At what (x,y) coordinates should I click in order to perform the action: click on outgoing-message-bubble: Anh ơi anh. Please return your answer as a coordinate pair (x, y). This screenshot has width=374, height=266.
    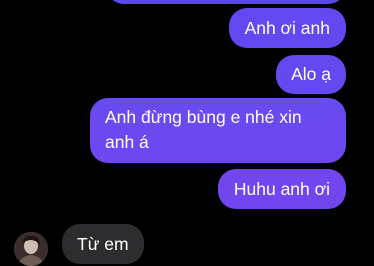
    Looking at the image, I should click on (287, 28).